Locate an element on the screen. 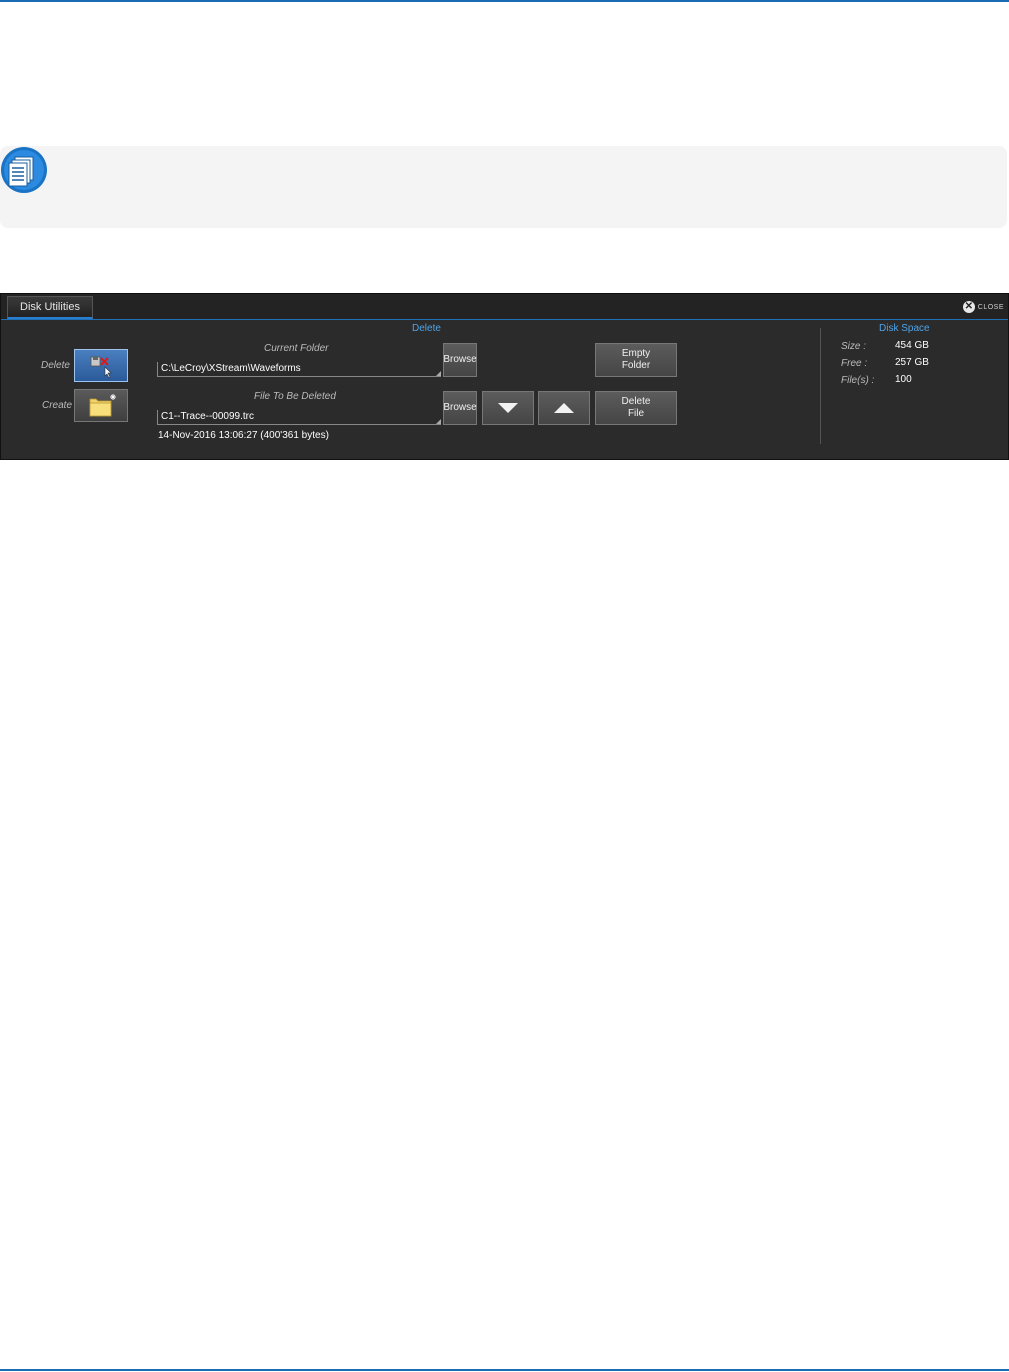 Image resolution: width=1009 pixels, height=1372 pixels. section-divider is located at coordinates (820, 386).